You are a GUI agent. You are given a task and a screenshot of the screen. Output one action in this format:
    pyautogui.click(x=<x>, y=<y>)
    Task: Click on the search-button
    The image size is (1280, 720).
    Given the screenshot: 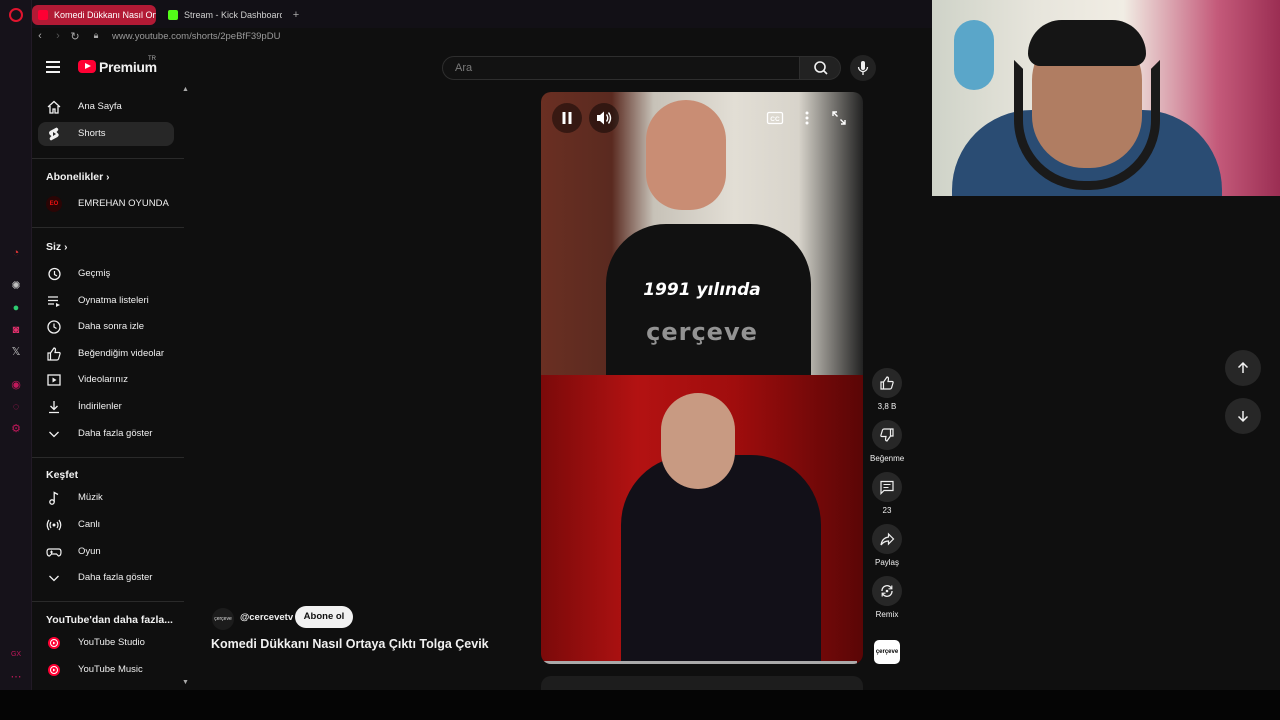 What is the action you would take?
    pyautogui.click(x=820, y=68)
    